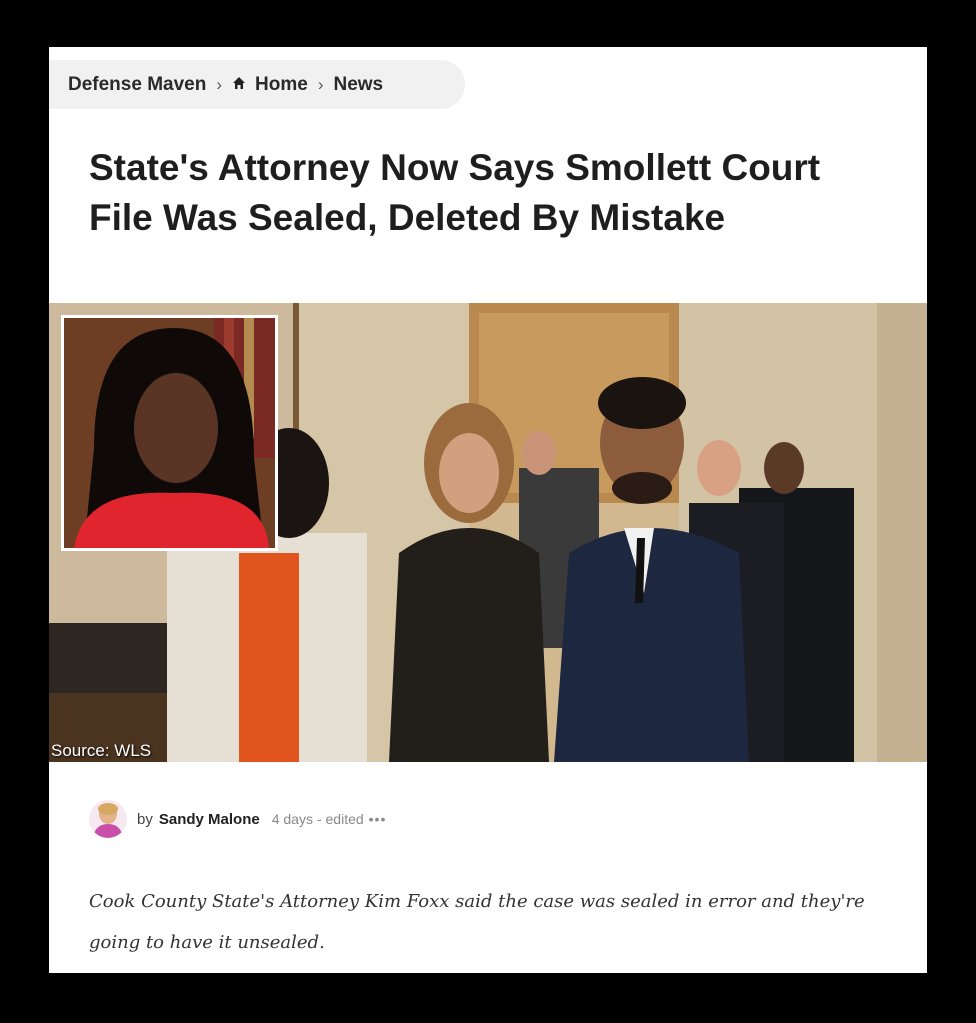 This screenshot has width=976, height=1023. I want to click on byline-prefix: by, so click(145, 819).